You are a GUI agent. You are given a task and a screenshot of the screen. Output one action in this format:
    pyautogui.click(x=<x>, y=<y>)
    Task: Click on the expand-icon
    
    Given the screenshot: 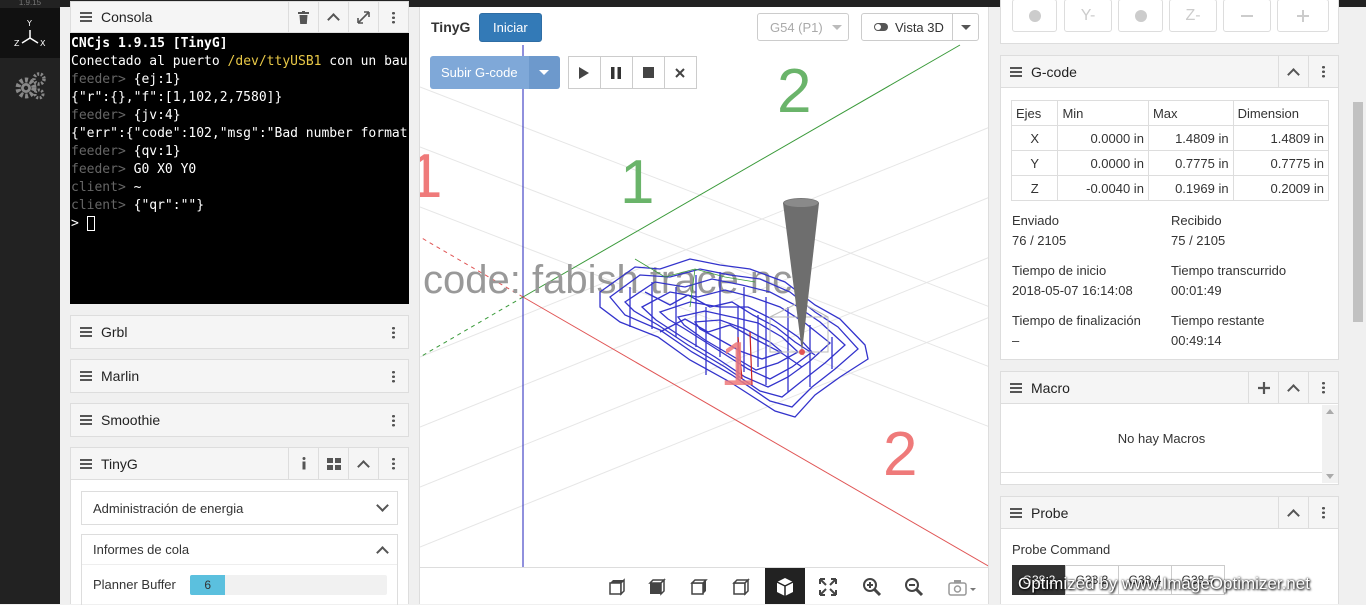 What is the action you would take?
    pyautogui.click(x=363, y=17)
    